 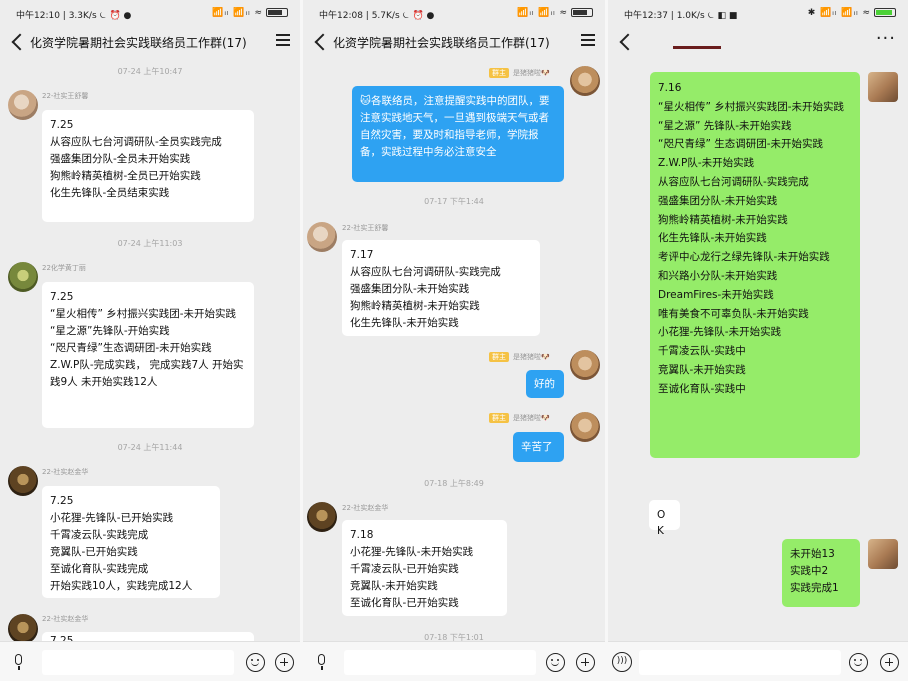 What do you see at coordinates (852, 13) in the screenshot?
I see `status-icons: ✱ 📶ᵢₗ 📶ᵢₗ ≈` at bounding box center [852, 13].